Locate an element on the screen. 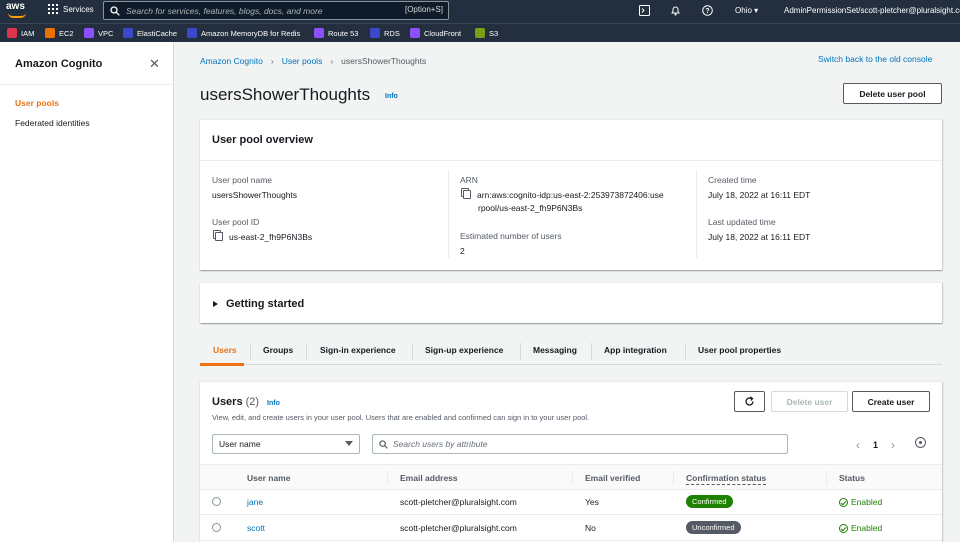  s3-icon is located at coordinates (480, 33).